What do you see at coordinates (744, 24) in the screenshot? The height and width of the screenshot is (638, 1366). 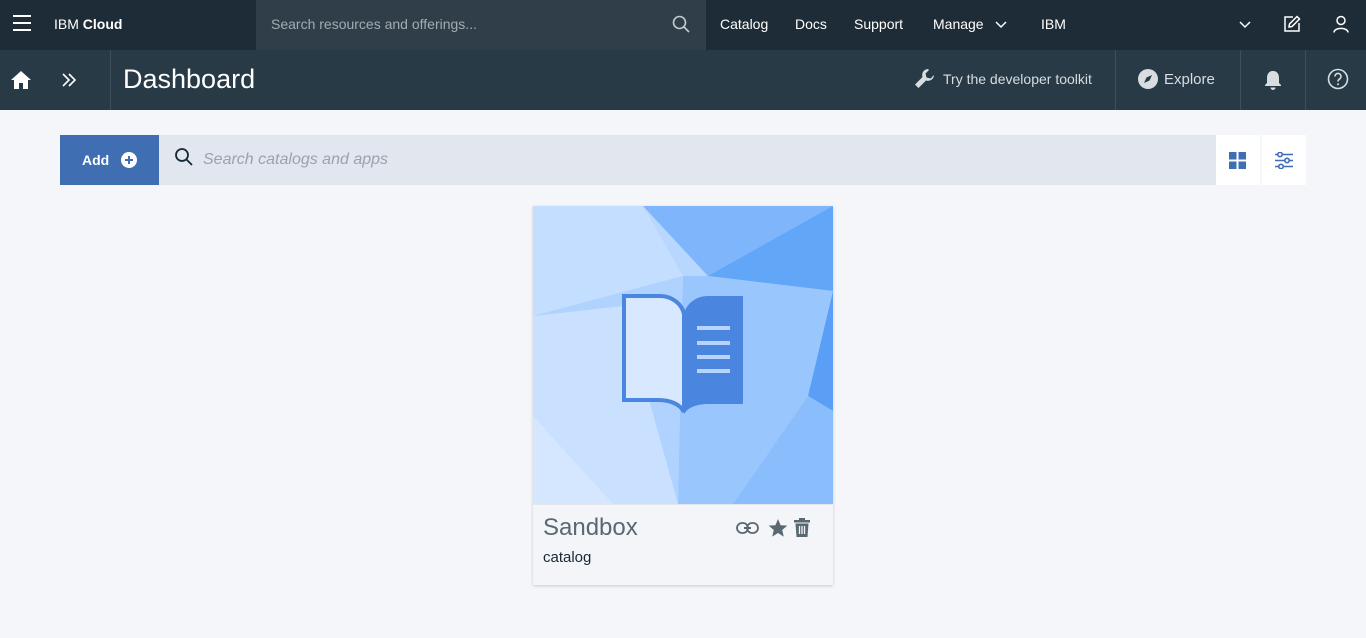 I see `nav-catalog: Catalog` at bounding box center [744, 24].